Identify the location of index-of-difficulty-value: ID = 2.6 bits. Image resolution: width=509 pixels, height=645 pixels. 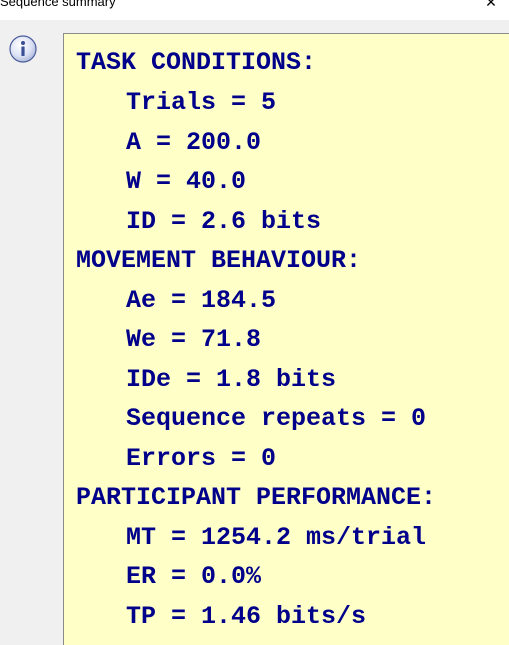
(224, 221).